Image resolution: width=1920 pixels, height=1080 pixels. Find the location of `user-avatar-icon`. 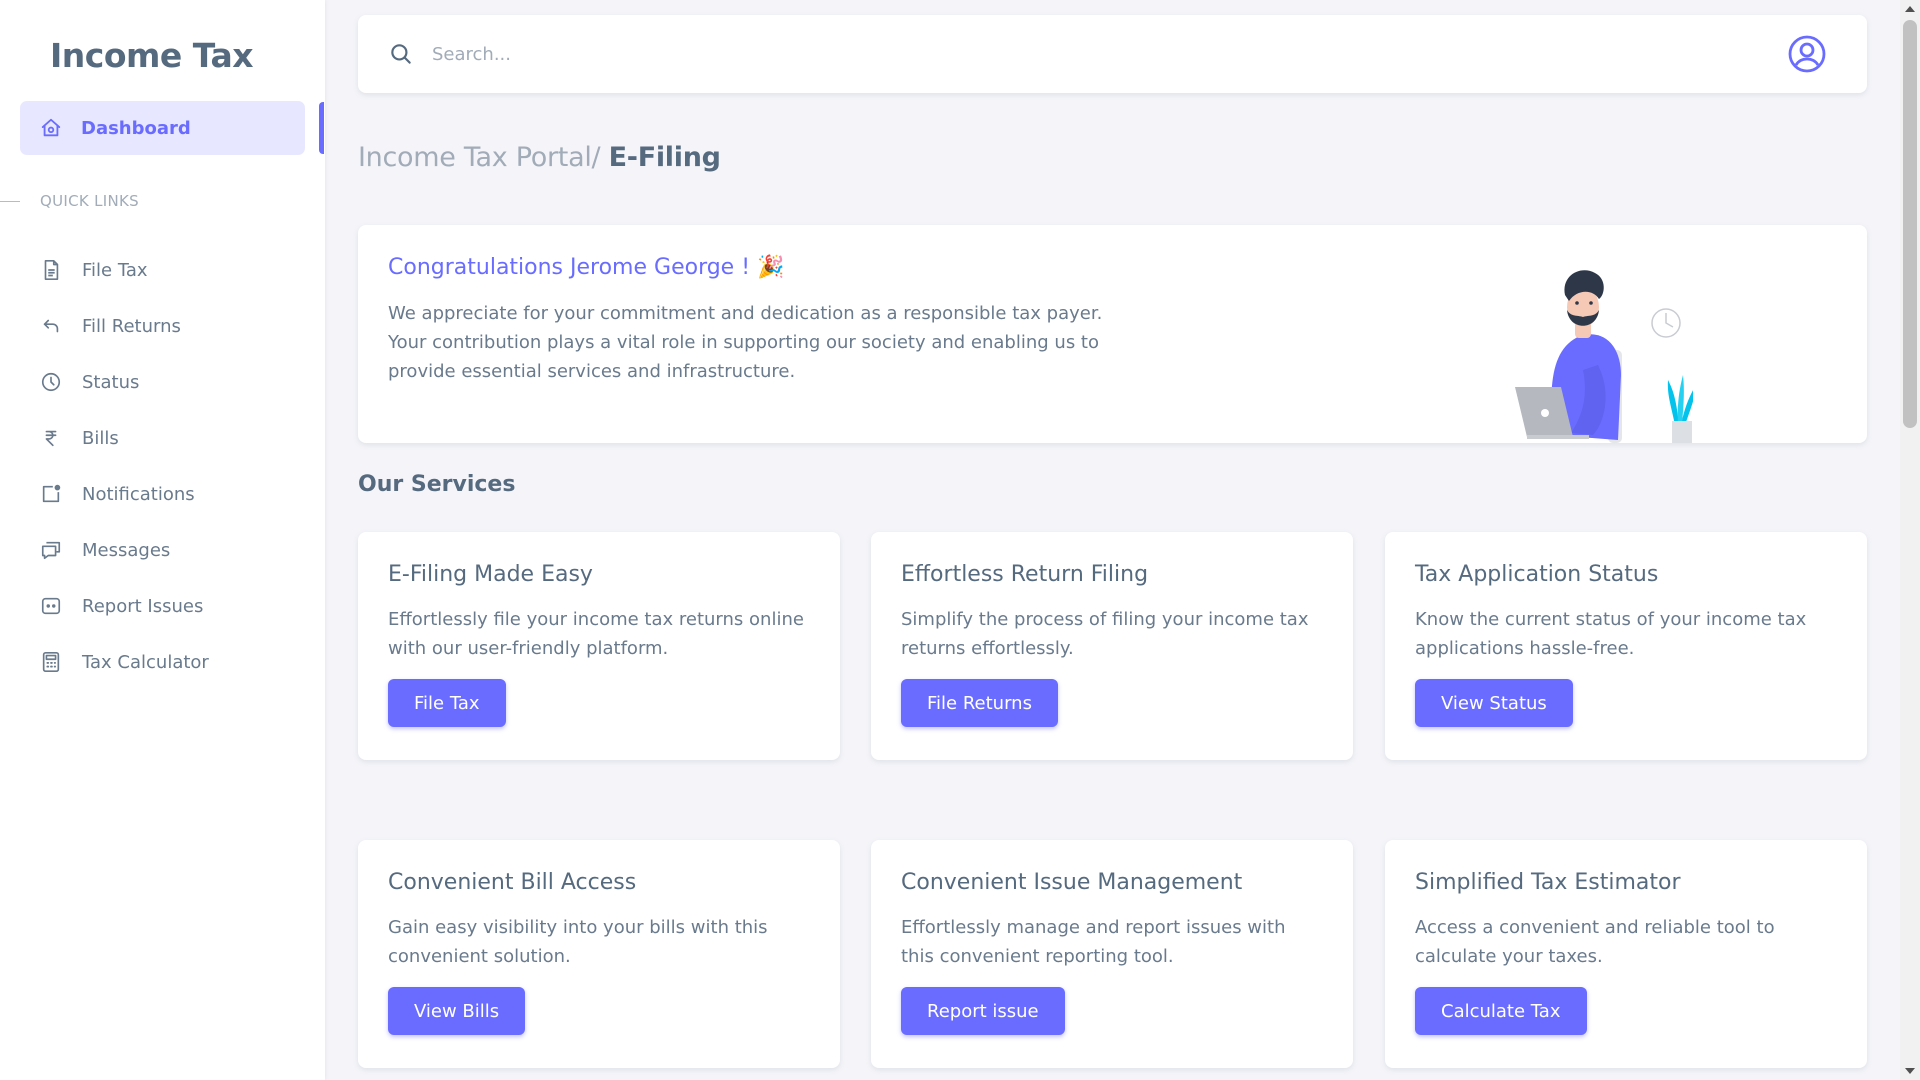

user-avatar-icon is located at coordinates (1807, 54).